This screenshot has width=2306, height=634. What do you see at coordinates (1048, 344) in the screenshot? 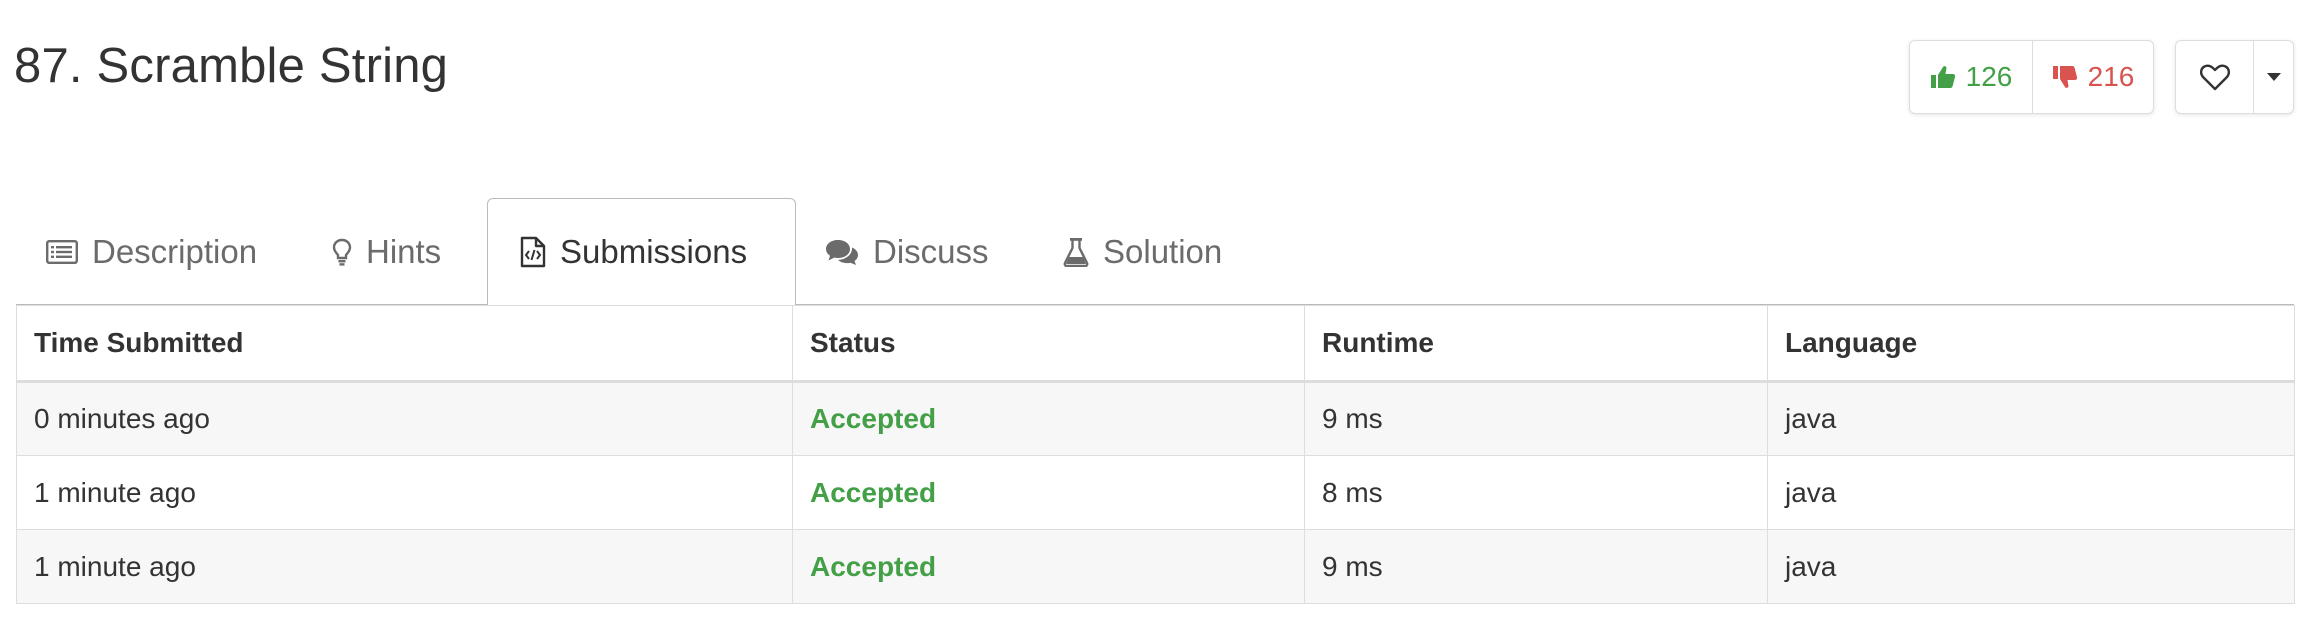
I see `header-status: Status` at bounding box center [1048, 344].